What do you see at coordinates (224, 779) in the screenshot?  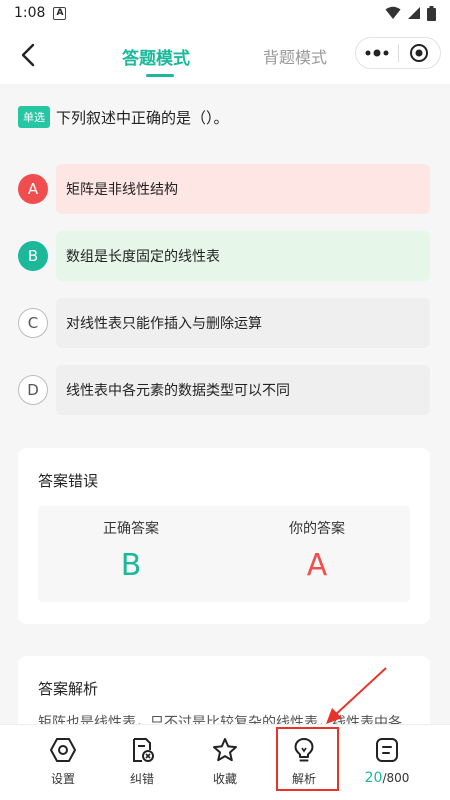 I see `favorite-label: 收藏` at bounding box center [224, 779].